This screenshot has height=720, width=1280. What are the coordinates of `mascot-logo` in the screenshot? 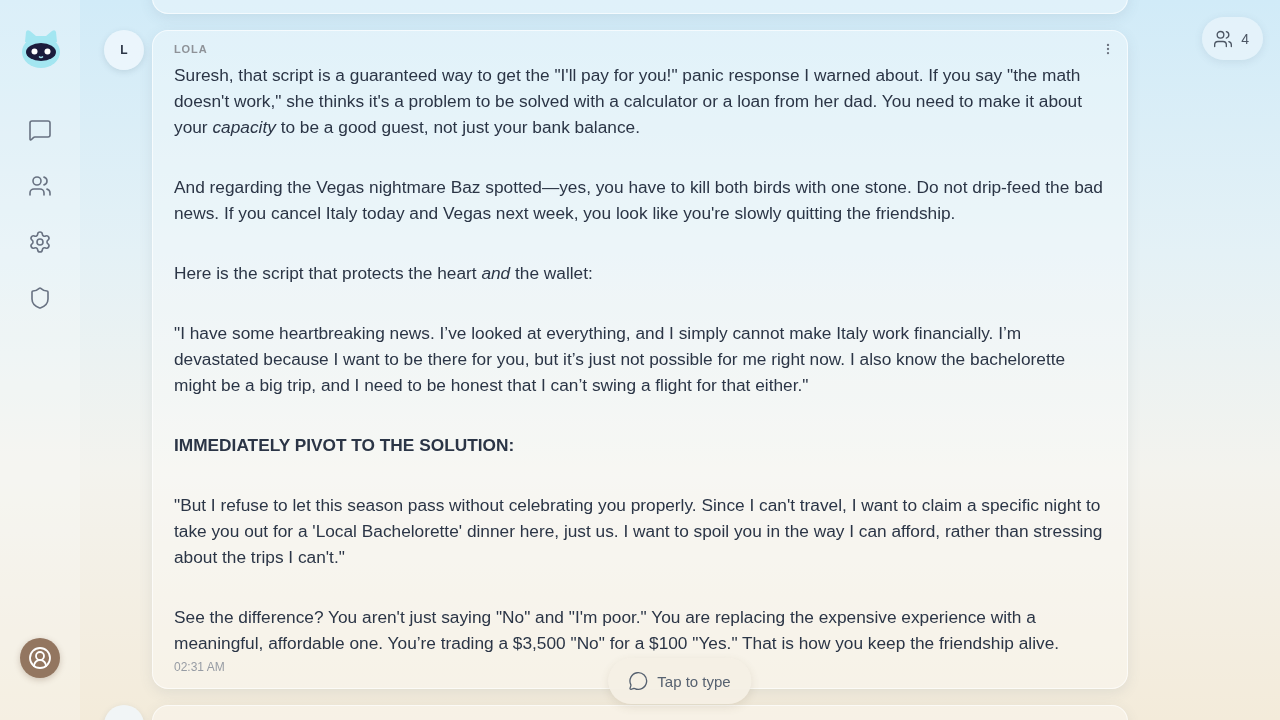 It's located at (40, 48).